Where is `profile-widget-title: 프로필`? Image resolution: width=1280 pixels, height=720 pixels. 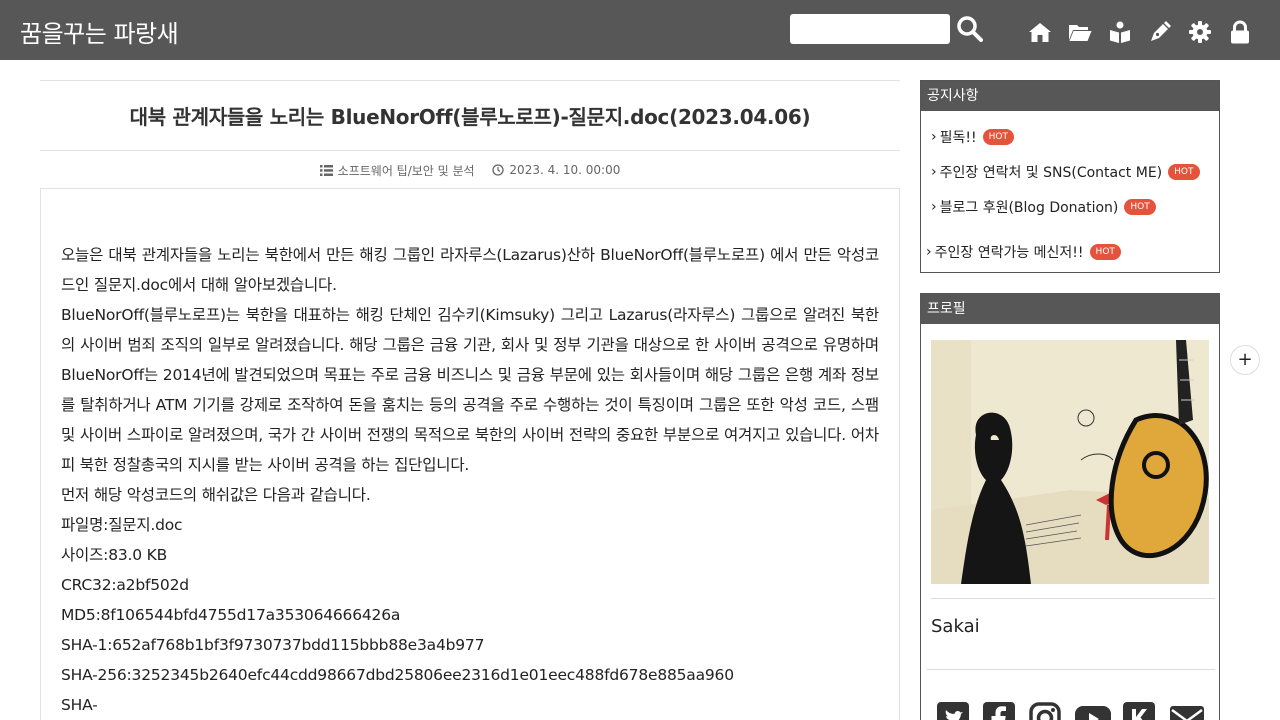 profile-widget-title: 프로필 is located at coordinates (1070, 309).